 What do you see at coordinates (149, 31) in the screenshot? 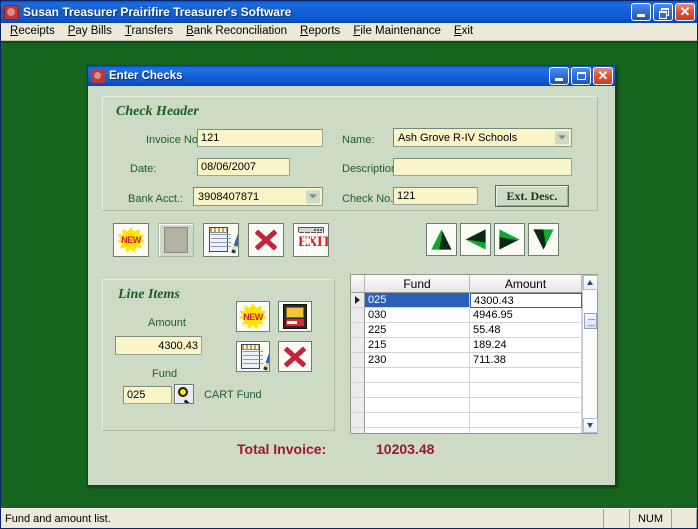
I see `menu-item-transfers: Transfers` at bounding box center [149, 31].